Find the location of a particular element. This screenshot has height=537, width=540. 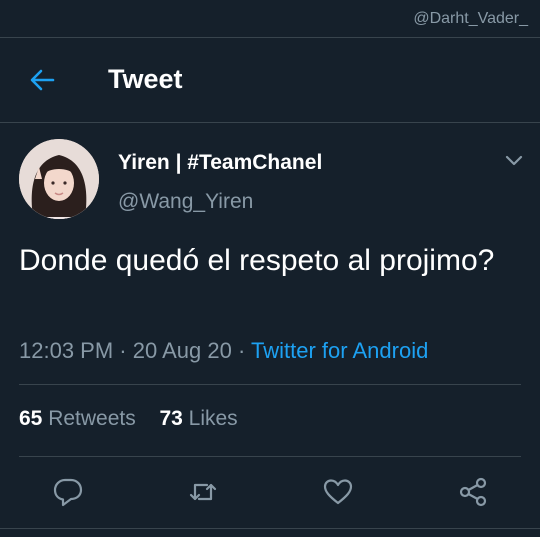

watermark: @Darht_Vader_ is located at coordinates (470, 18).